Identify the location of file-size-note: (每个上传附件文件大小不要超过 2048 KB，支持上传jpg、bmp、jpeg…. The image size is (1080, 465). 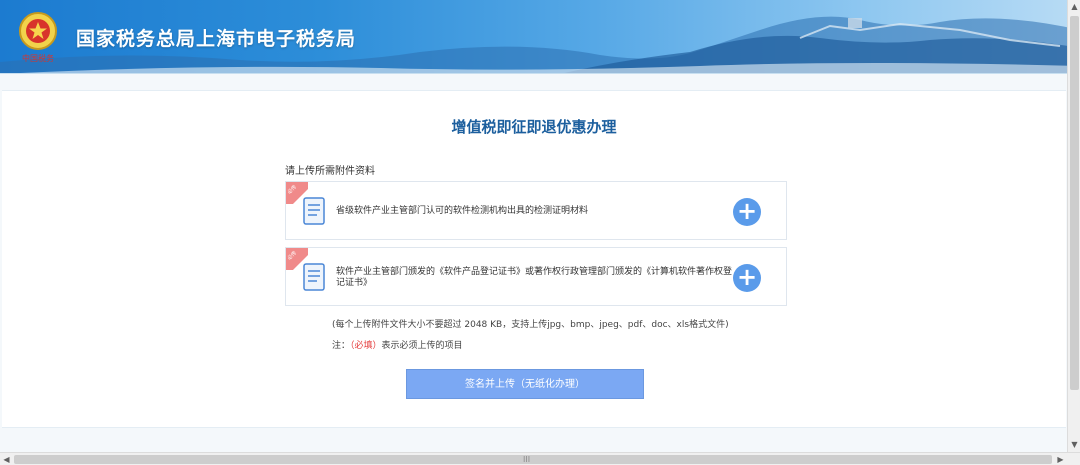
(530, 325).